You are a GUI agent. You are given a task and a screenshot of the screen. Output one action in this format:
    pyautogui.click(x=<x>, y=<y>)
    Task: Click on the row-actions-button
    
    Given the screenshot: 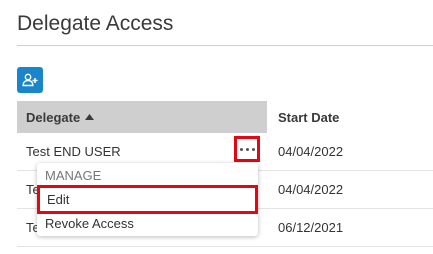 What is the action you would take?
    pyautogui.click(x=247, y=149)
    